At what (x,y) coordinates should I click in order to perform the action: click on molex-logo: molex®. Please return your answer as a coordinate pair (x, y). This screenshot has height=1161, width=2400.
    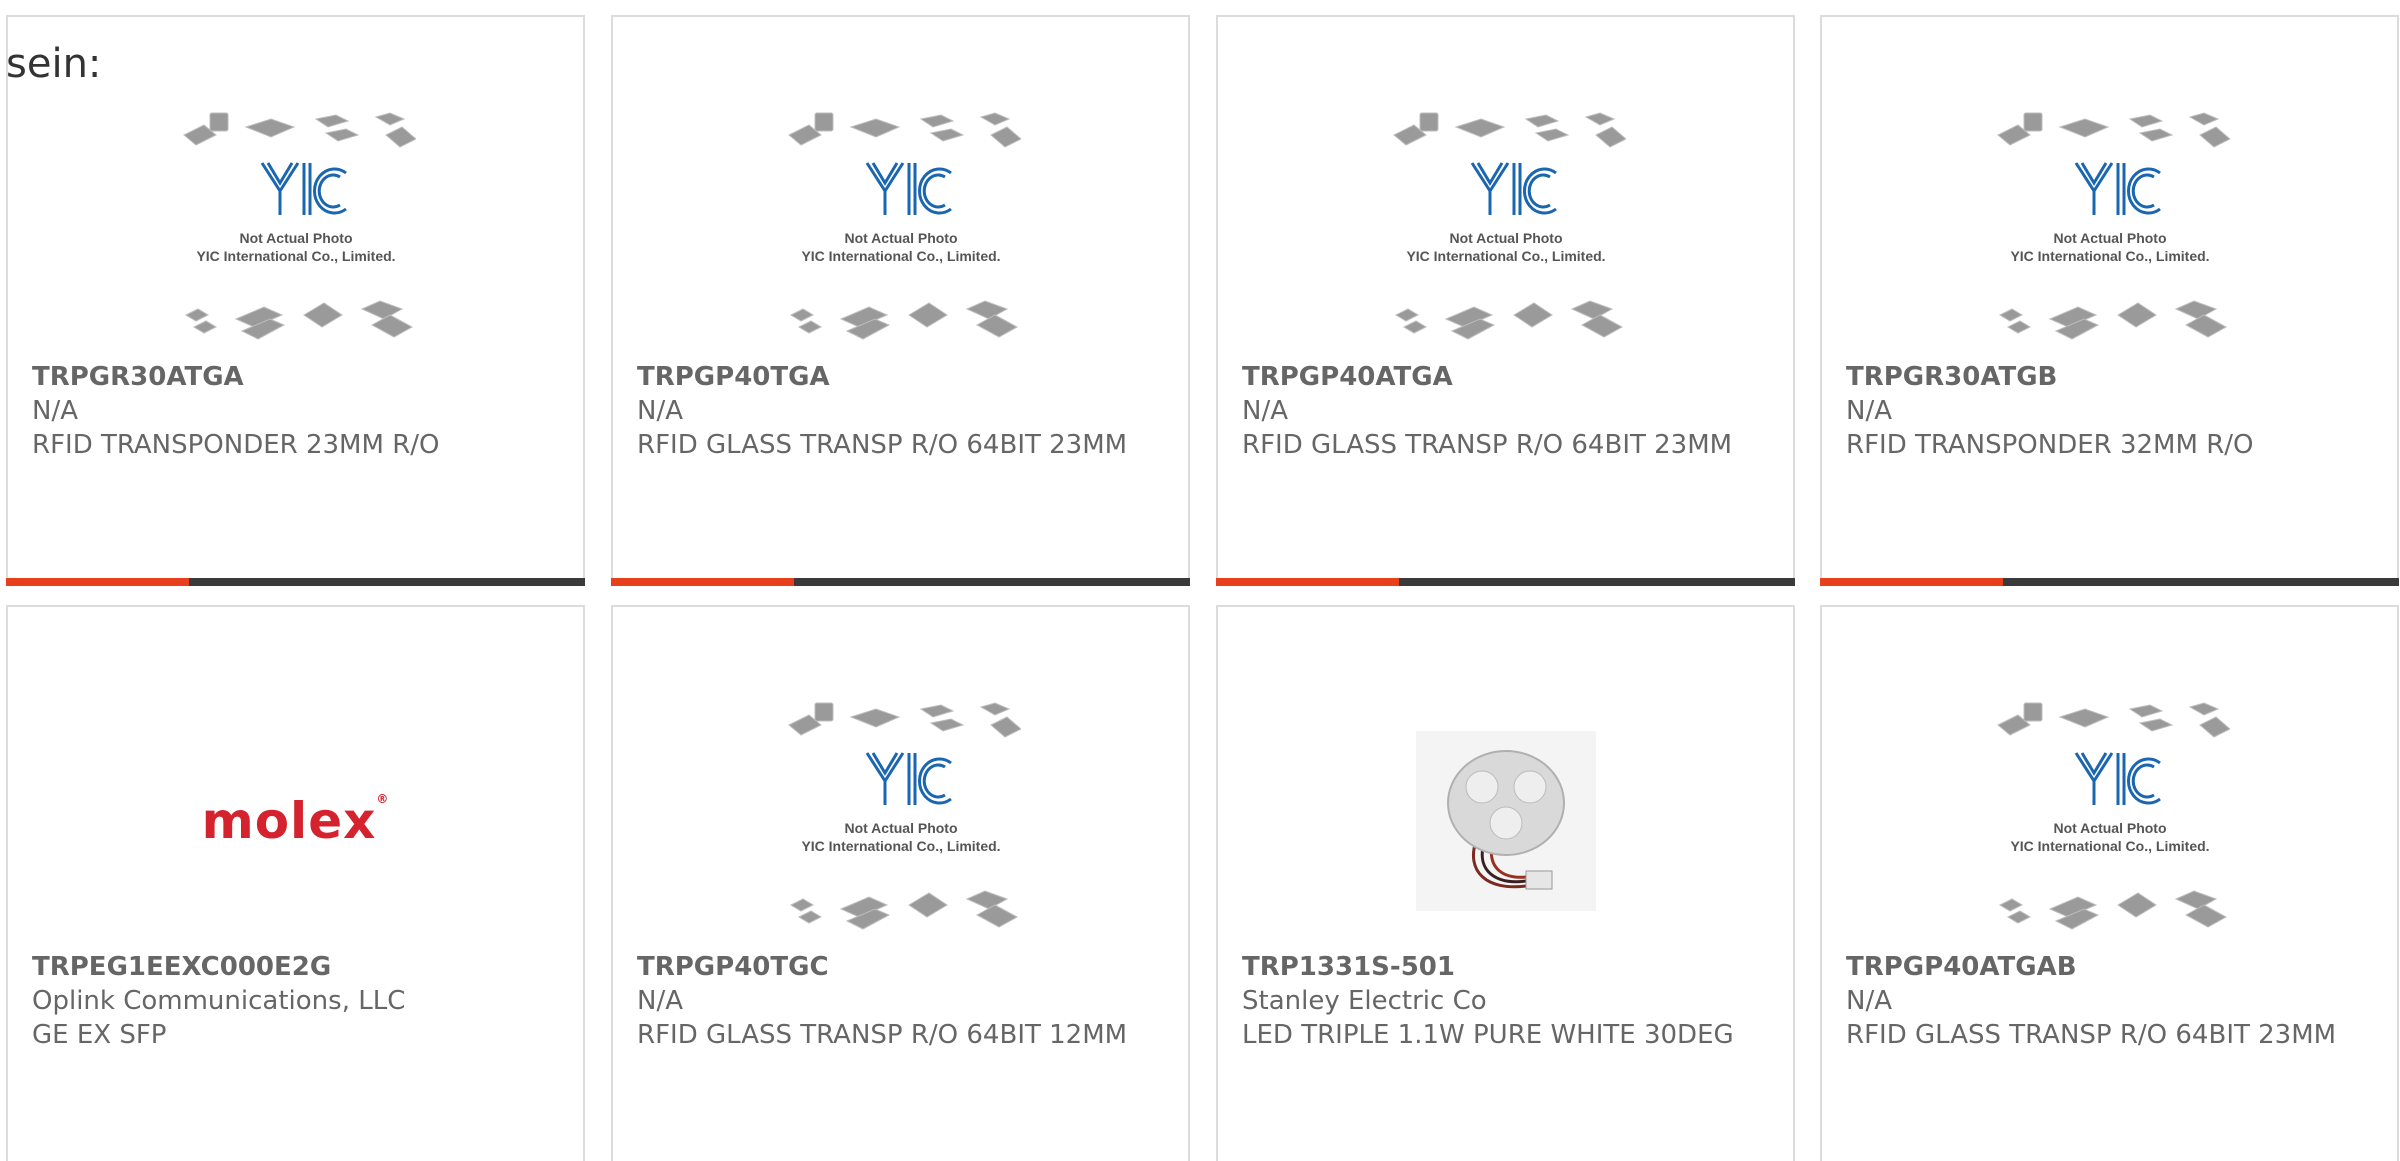
    Looking at the image, I should click on (295, 821).